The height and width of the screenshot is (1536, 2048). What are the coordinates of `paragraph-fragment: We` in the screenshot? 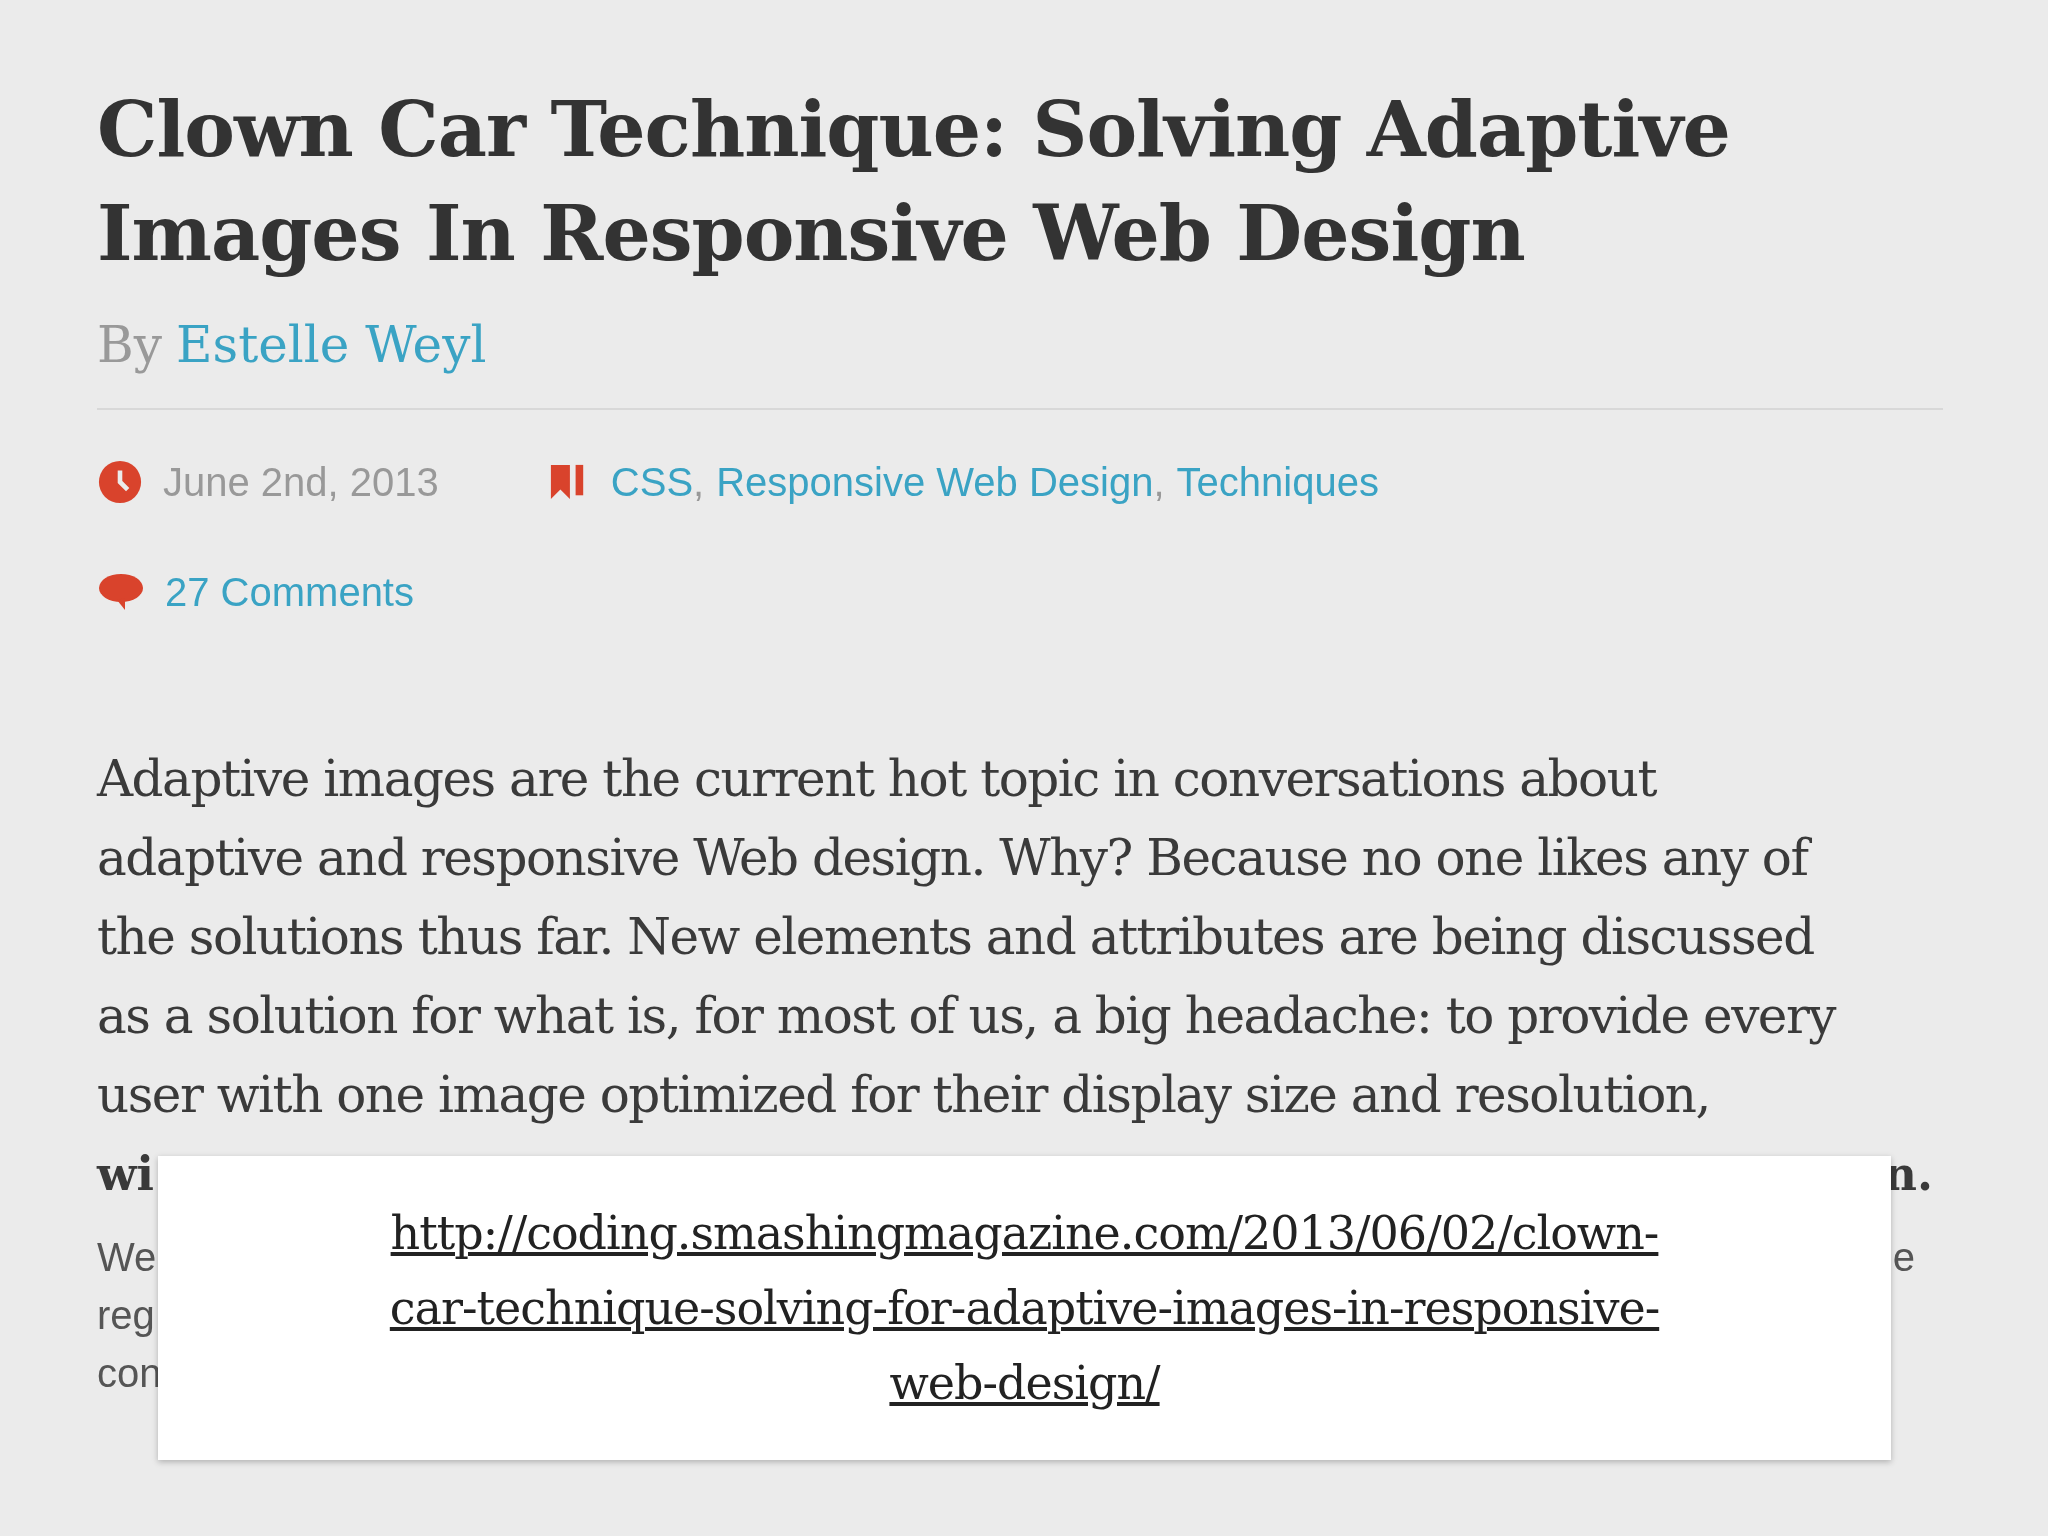 It's located at (127, 1257).